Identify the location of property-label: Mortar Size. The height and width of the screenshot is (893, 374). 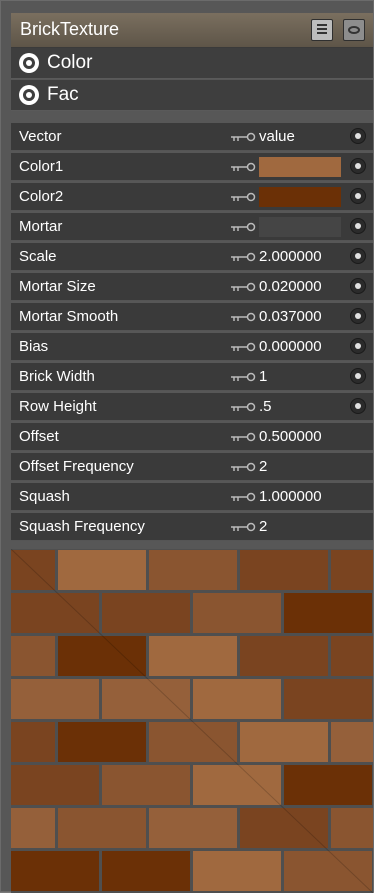
(57, 286).